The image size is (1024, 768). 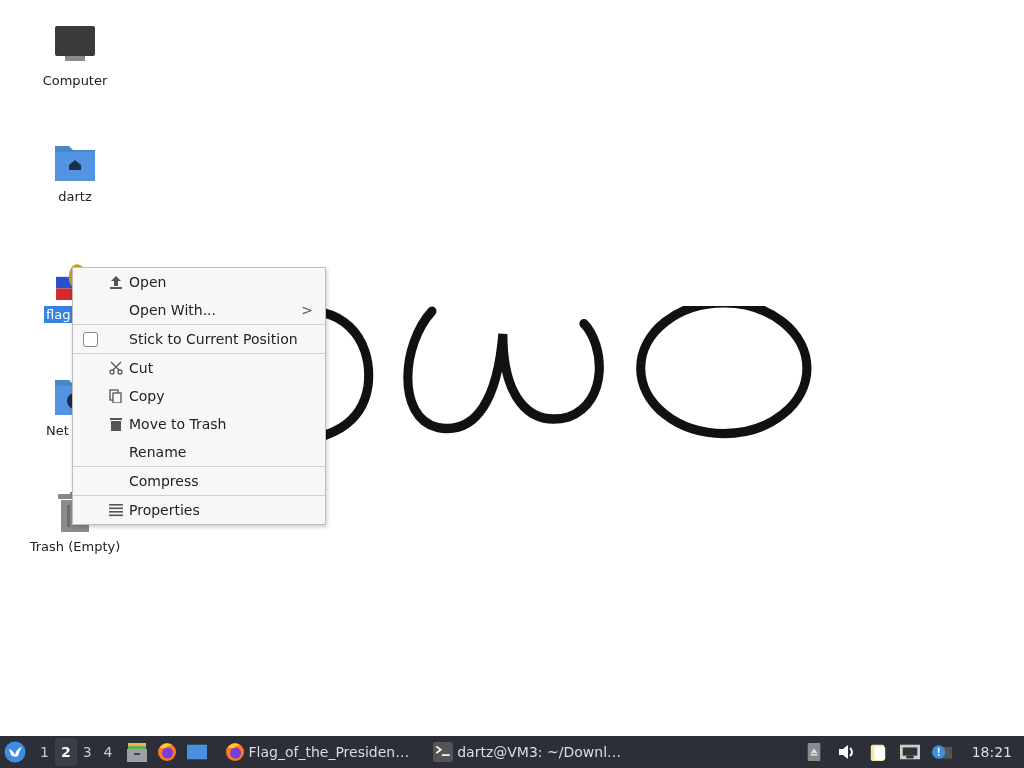 What do you see at coordinates (199, 396) in the screenshot?
I see `menu-item: Copy` at bounding box center [199, 396].